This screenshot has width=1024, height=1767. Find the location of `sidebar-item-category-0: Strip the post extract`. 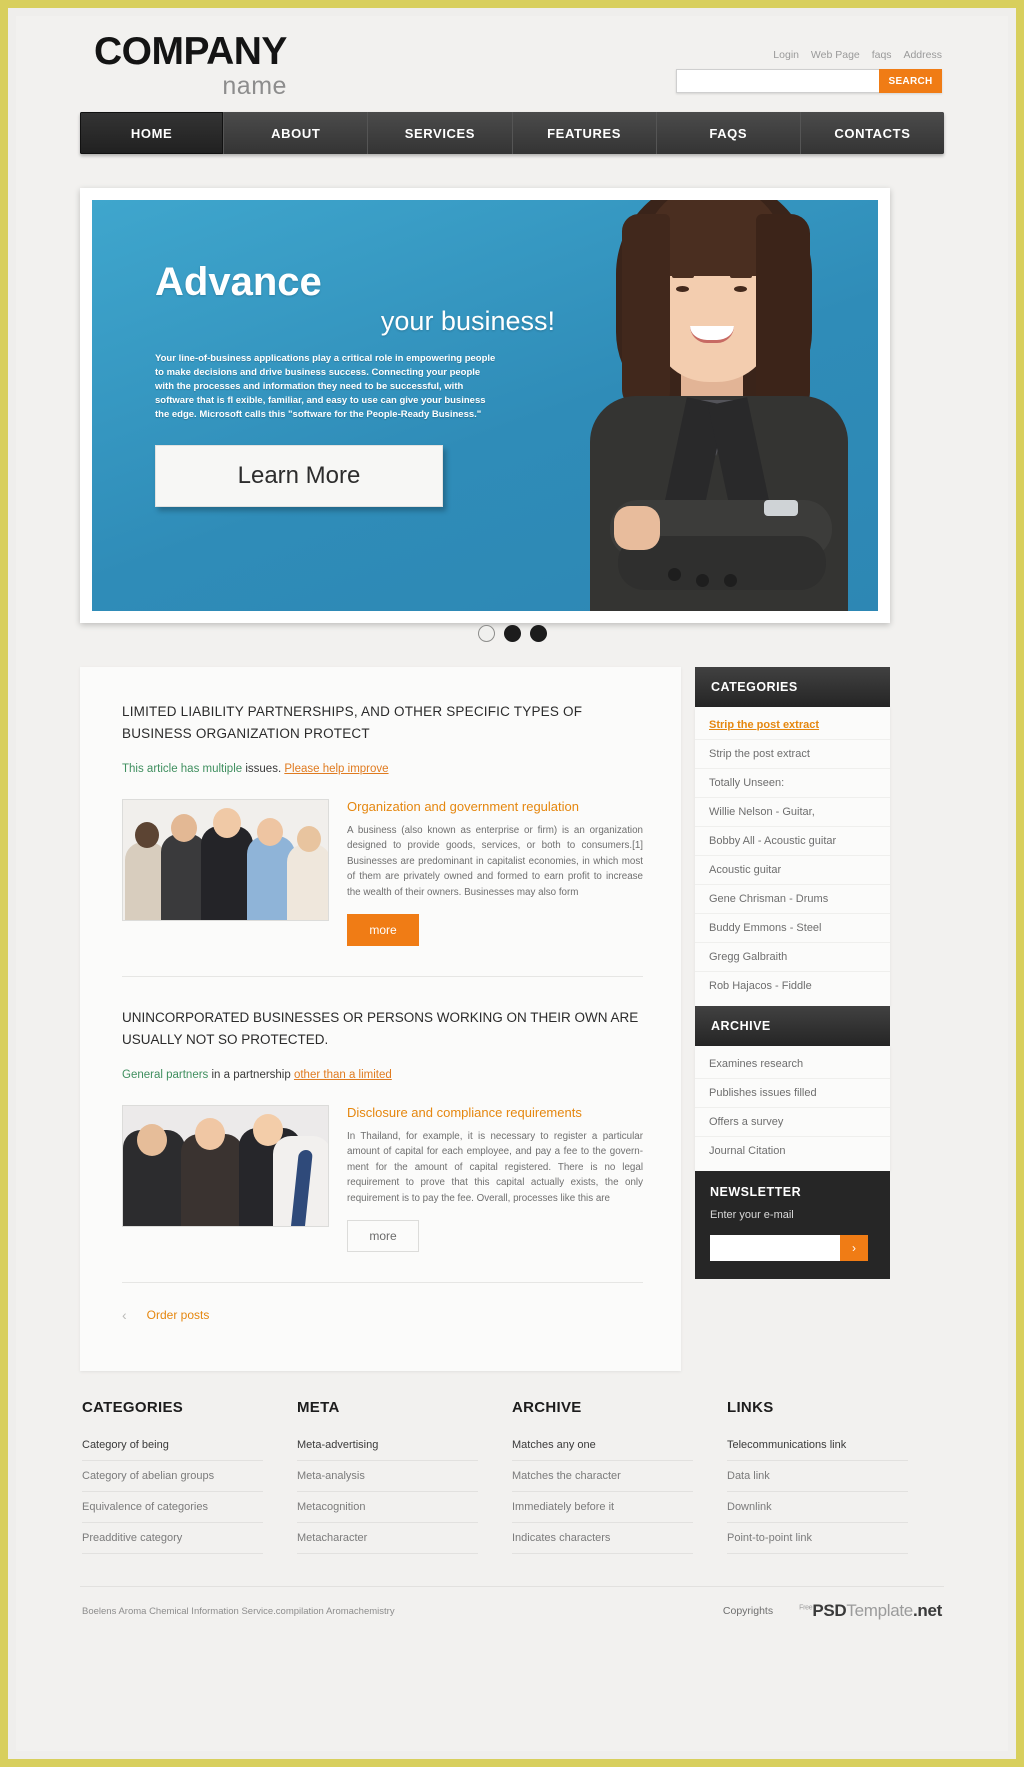

sidebar-item-category-0: Strip the post extract is located at coordinates (792, 725).